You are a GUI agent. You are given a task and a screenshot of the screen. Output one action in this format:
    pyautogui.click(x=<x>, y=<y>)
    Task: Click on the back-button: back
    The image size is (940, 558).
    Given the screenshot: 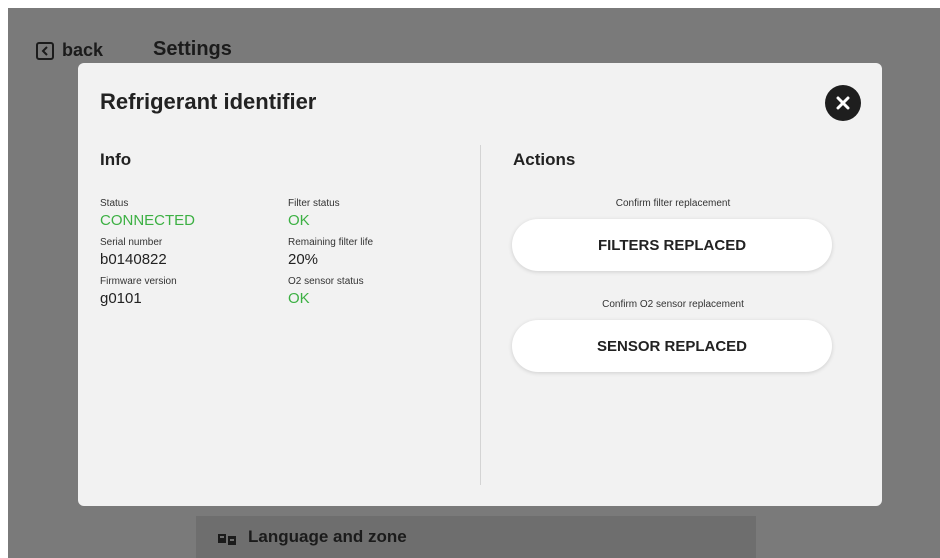 What is the action you would take?
    pyautogui.click(x=69, y=50)
    